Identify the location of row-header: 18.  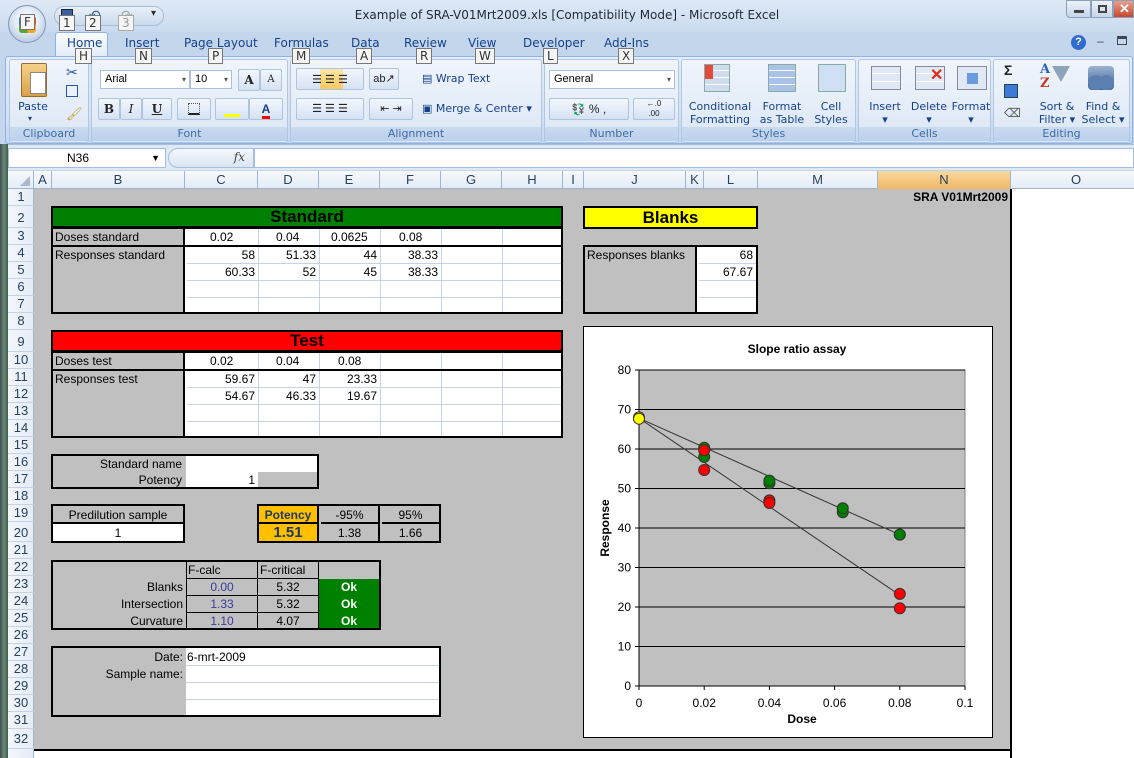
(21, 496).